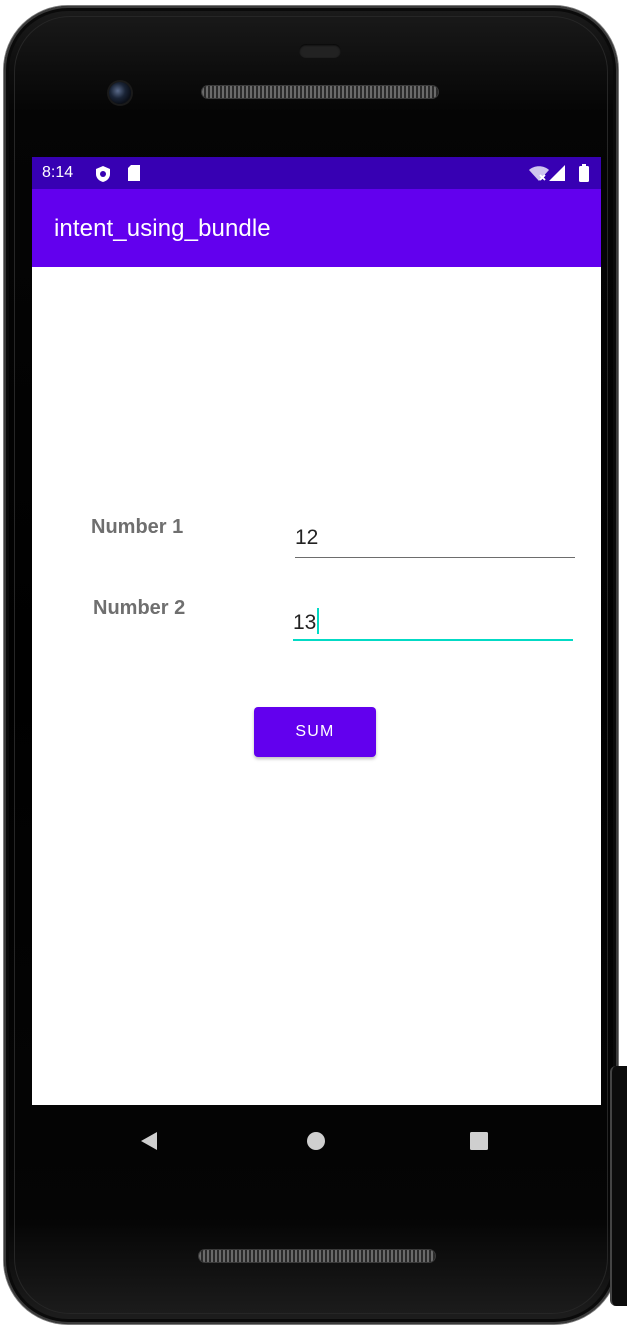 Image resolution: width=627 pixels, height=1328 pixels. I want to click on bottom-speaker-grille, so click(317, 1256).